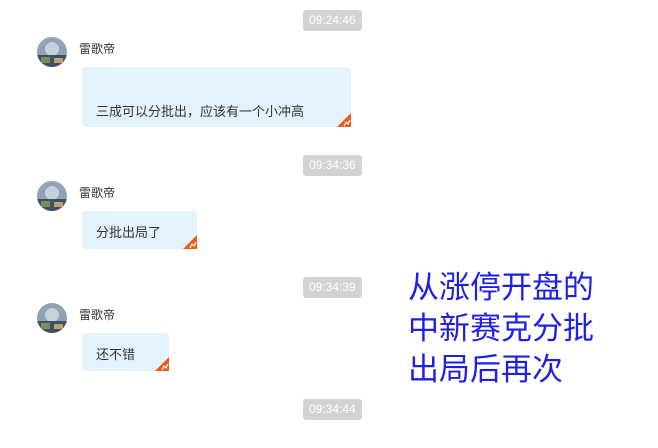  Describe the element at coordinates (332, 409) in the screenshot. I see `timestamp-pill: 09:34:44` at that location.